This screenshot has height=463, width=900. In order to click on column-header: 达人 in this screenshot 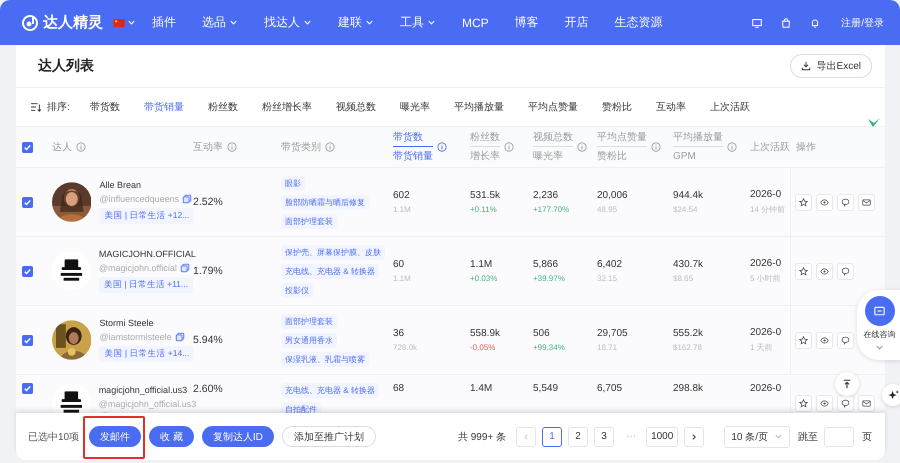, I will do `click(69, 147)`.